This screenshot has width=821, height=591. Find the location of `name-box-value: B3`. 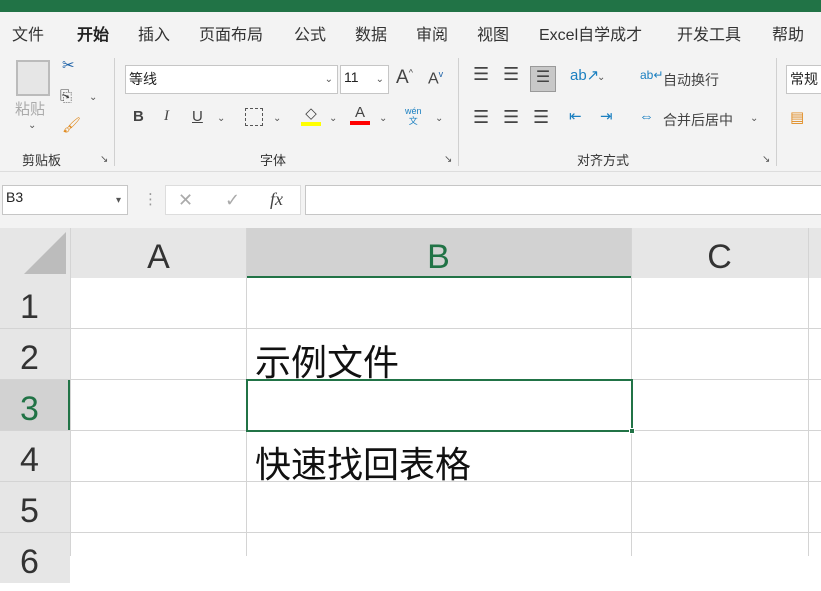

name-box-value: B3 is located at coordinates (15, 197).